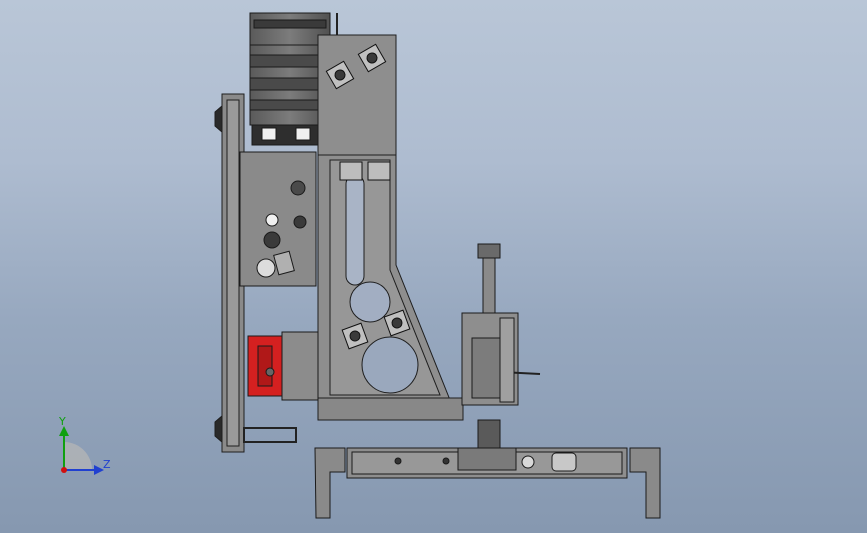 The height and width of the screenshot is (533, 867). Describe the element at coordinates (62, 421) in the screenshot. I see `y-axis-label: Y` at that location.